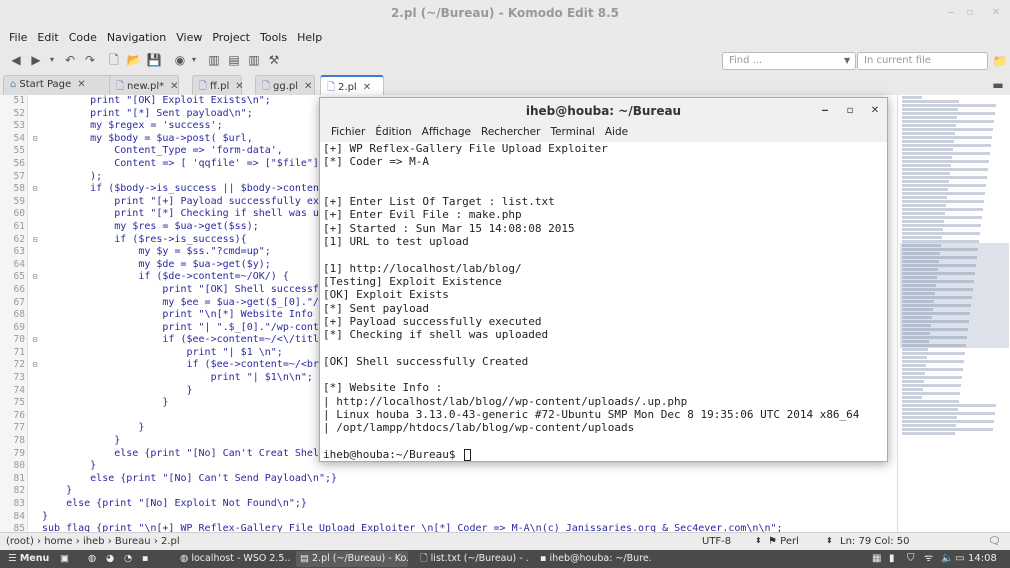  I want to click on encoding-selector: UTF-8, so click(716, 541).